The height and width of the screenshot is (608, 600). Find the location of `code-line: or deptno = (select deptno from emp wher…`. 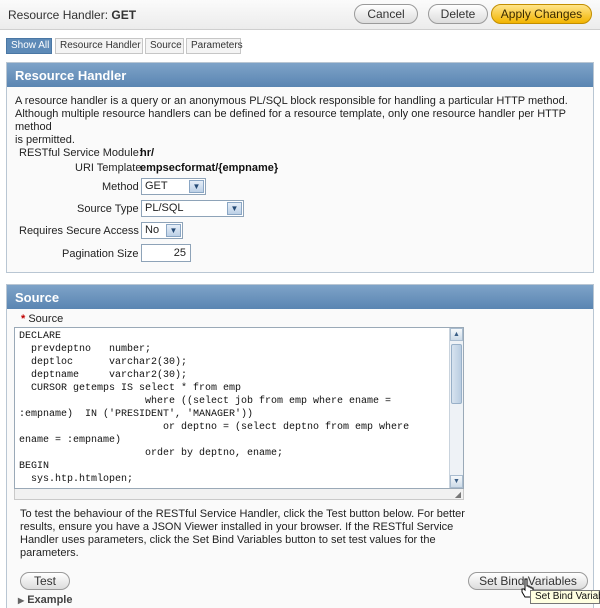

code-line: or deptno = (select deptno from emp wher… is located at coordinates (214, 427).